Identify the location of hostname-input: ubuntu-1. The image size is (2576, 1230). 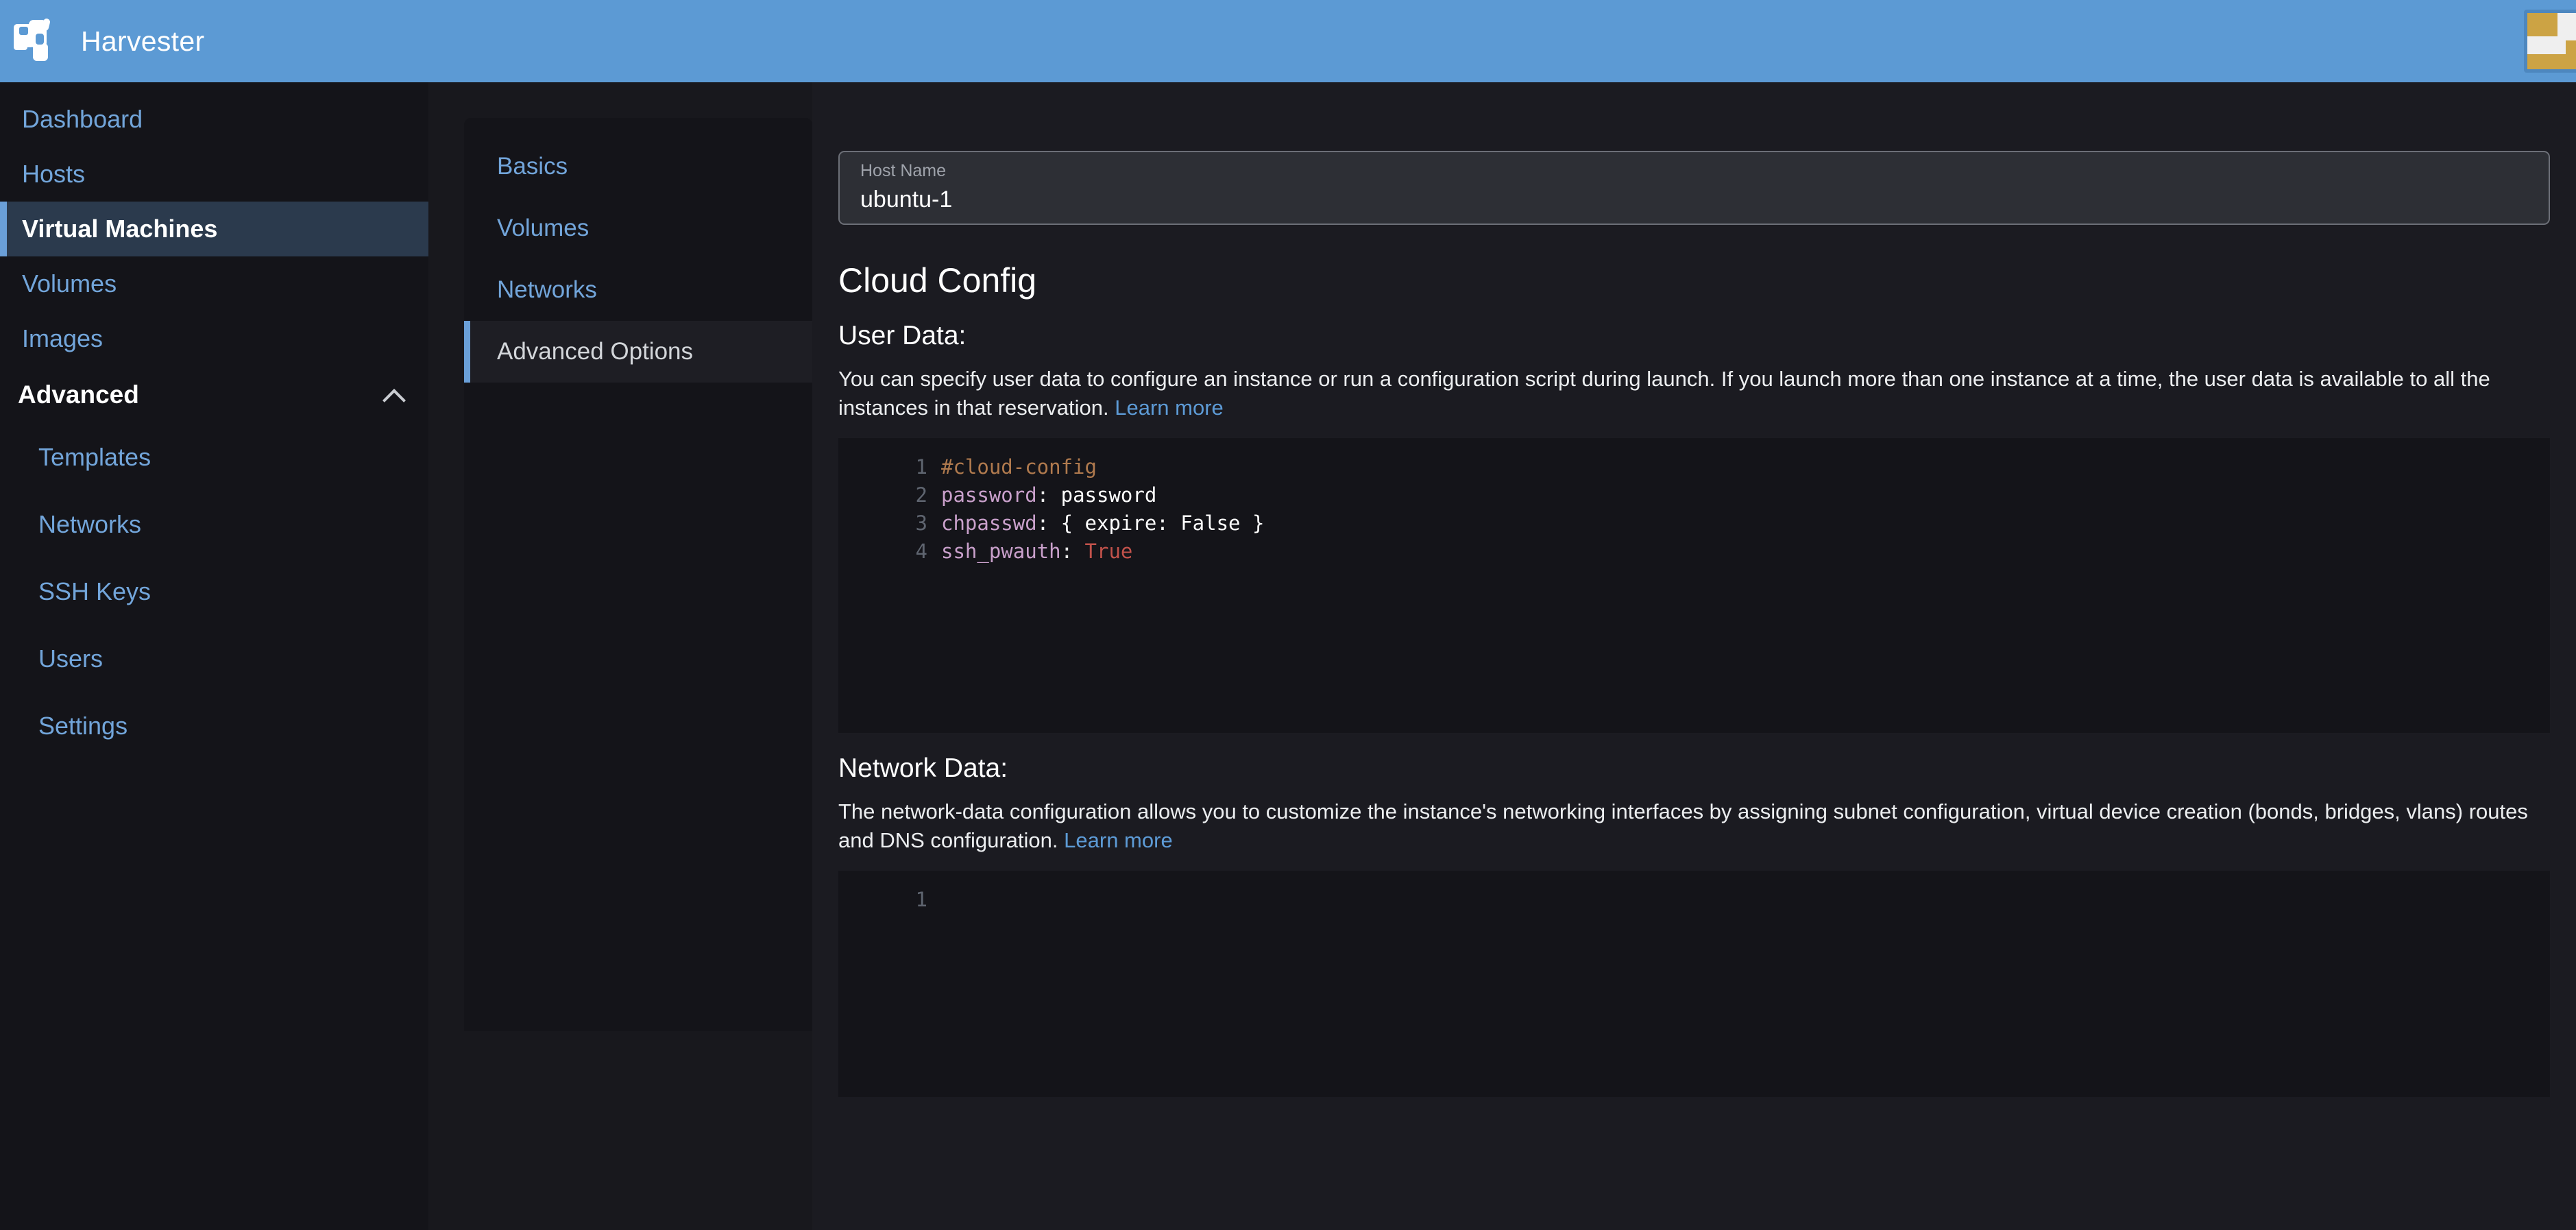
(1694, 199).